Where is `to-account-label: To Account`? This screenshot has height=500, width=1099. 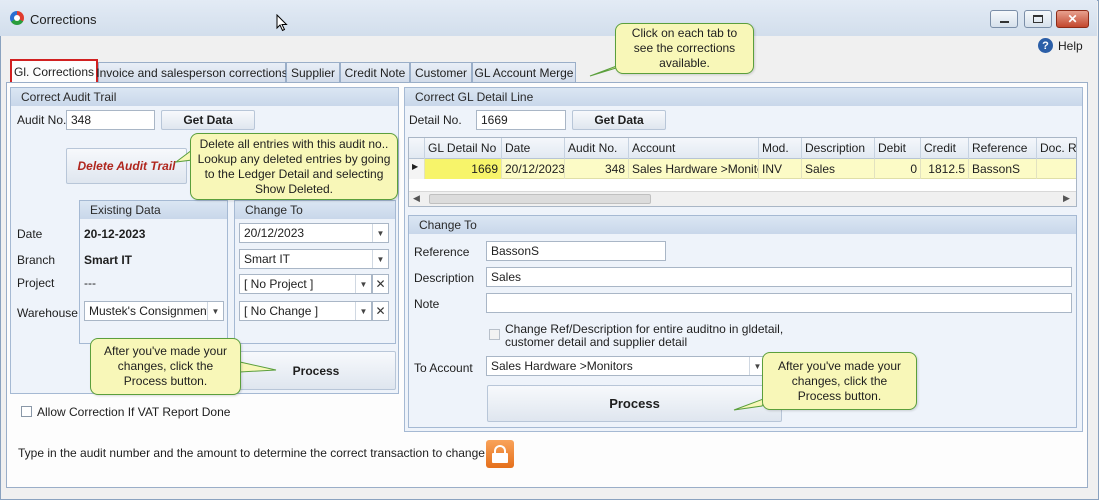 to-account-label: To Account is located at coordinates (443, 368).